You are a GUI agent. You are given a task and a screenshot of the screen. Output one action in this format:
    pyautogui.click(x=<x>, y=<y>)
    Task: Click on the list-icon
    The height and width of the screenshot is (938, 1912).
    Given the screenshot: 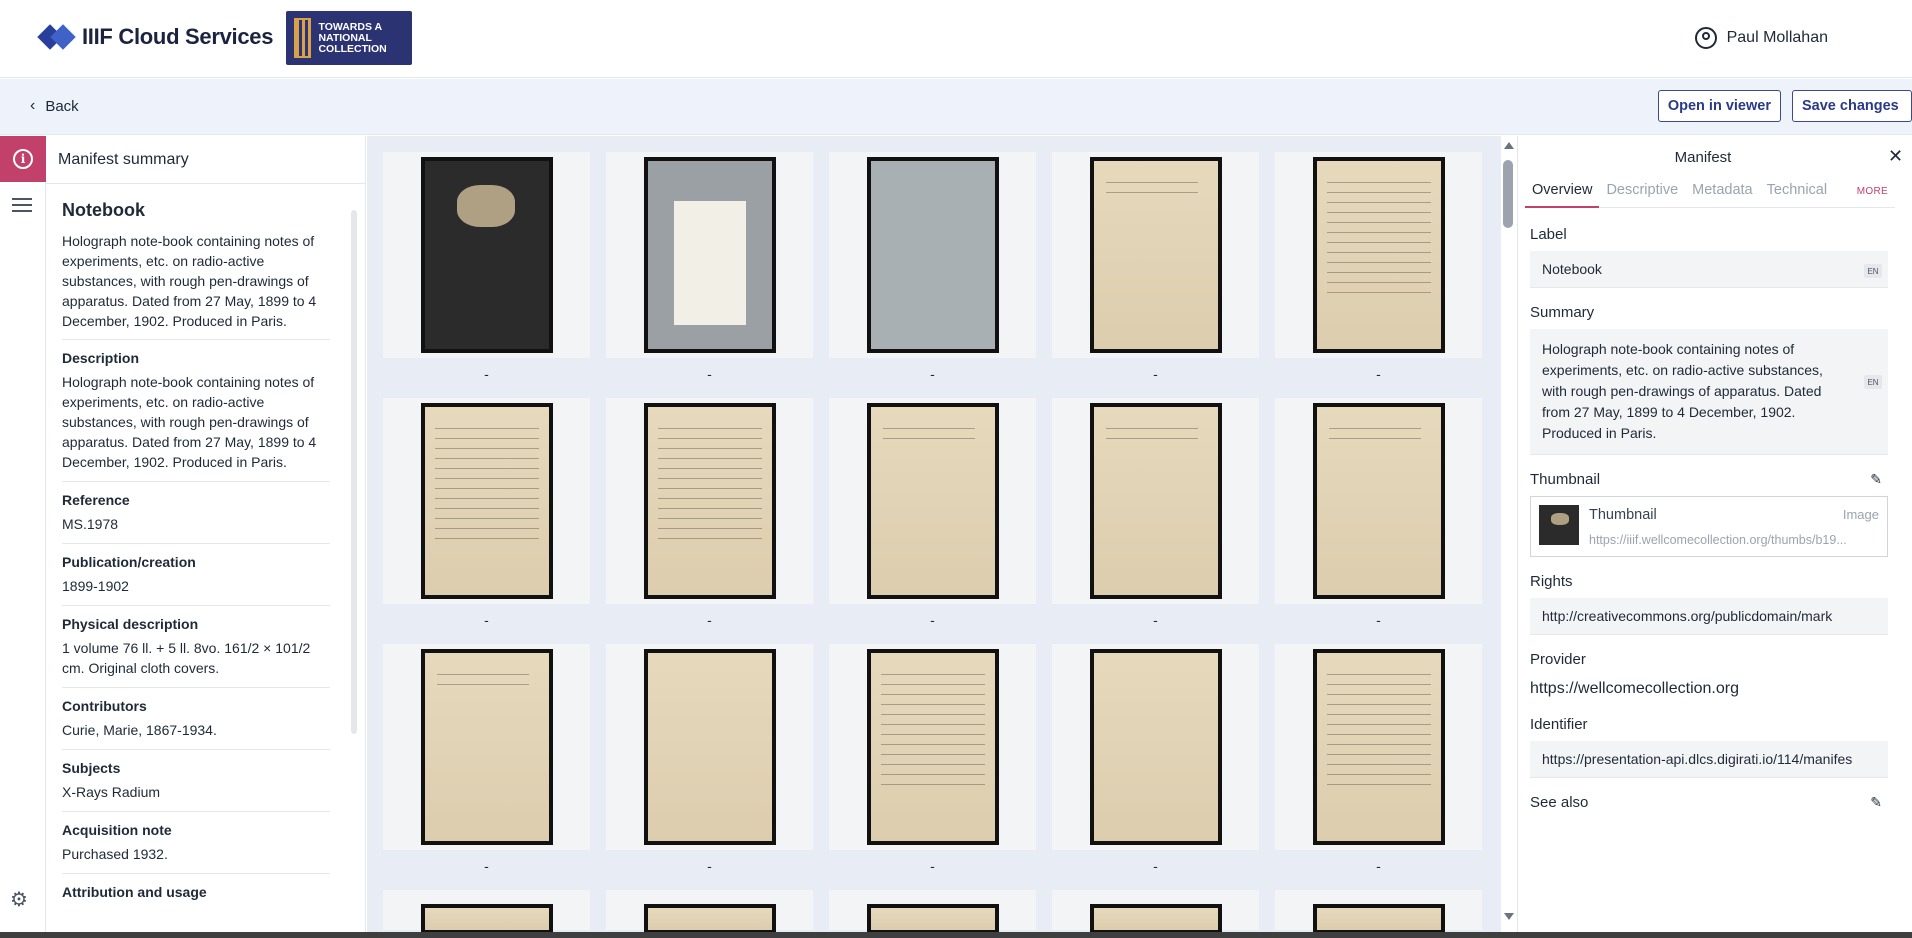 What is the action you would take?
    pyautogui.click(x=22, y=205)
    